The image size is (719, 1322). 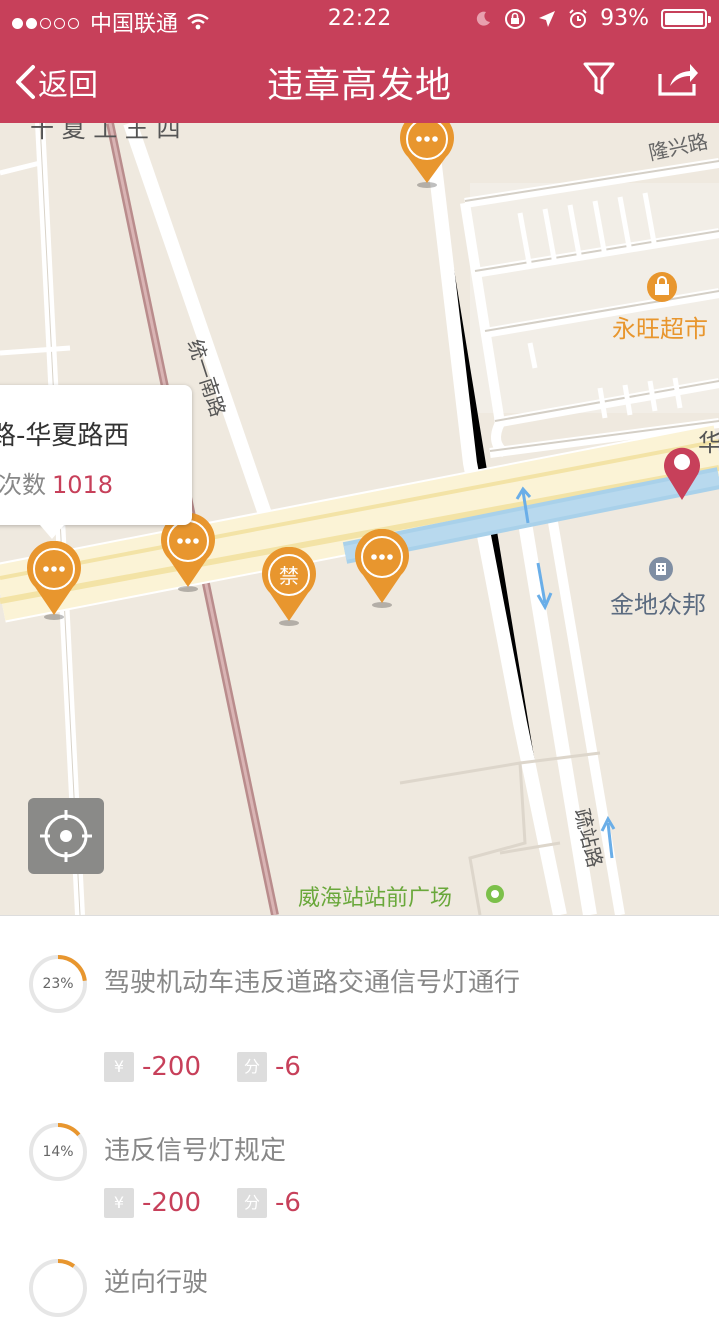 What do you see at coordinates (678, 79) in the screenshot?
I see `share-icon` at bounding box center [678, 79].